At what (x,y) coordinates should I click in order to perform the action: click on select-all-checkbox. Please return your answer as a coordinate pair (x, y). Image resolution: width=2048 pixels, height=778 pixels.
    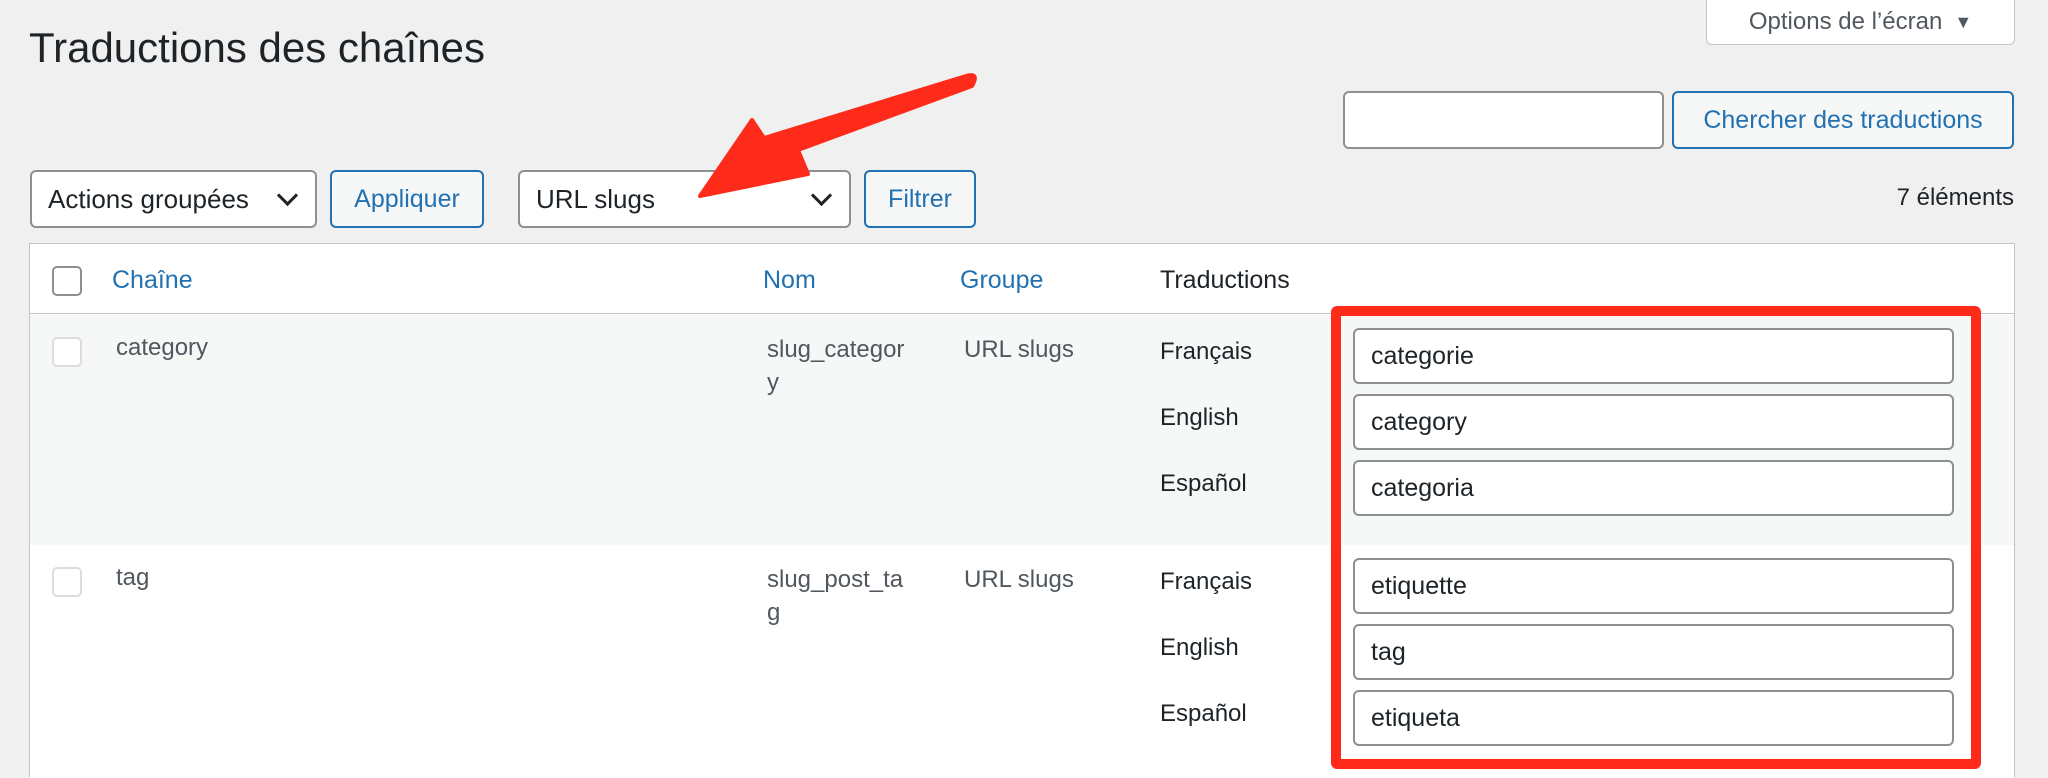
    Looking at the image, I should click on (67, 281).